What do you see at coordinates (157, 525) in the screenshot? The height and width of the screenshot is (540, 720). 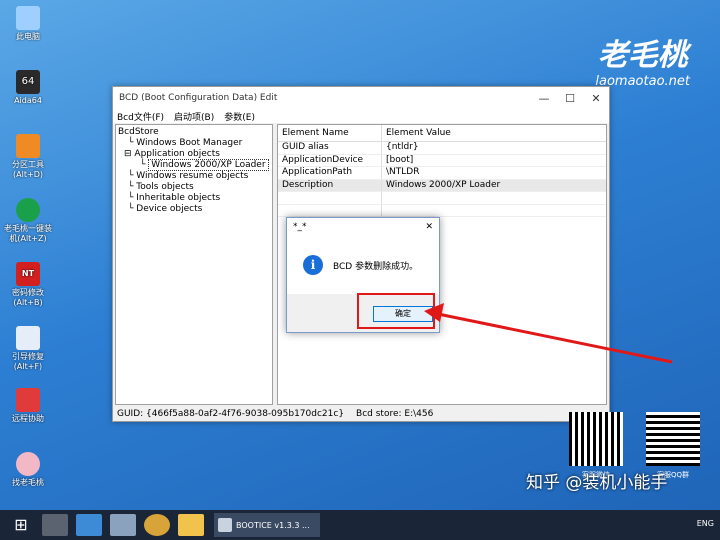 I see `search-tool-icon` at bounding box center [157, 525].